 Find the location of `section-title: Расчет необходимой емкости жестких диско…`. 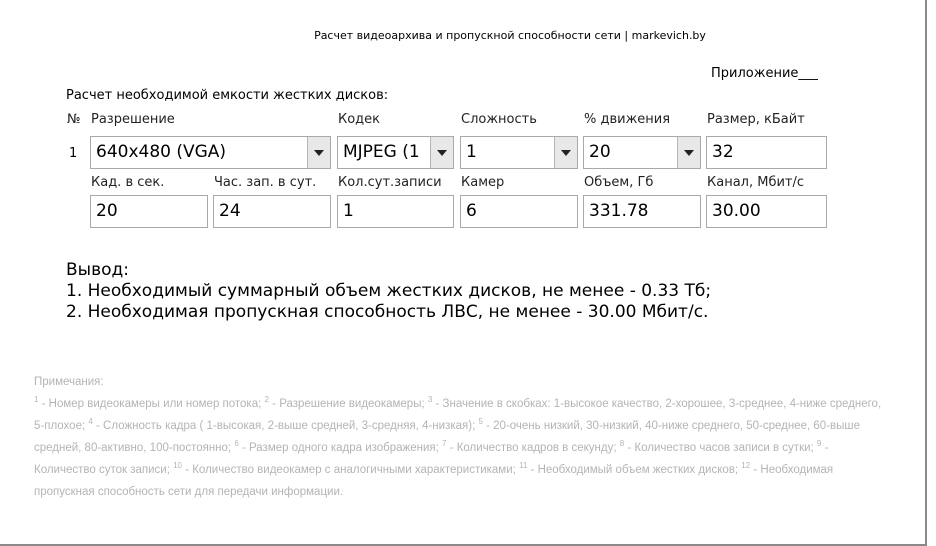

section-title: Расчет необходимой емкости жестких диско… is located at coordinates (227, 95).